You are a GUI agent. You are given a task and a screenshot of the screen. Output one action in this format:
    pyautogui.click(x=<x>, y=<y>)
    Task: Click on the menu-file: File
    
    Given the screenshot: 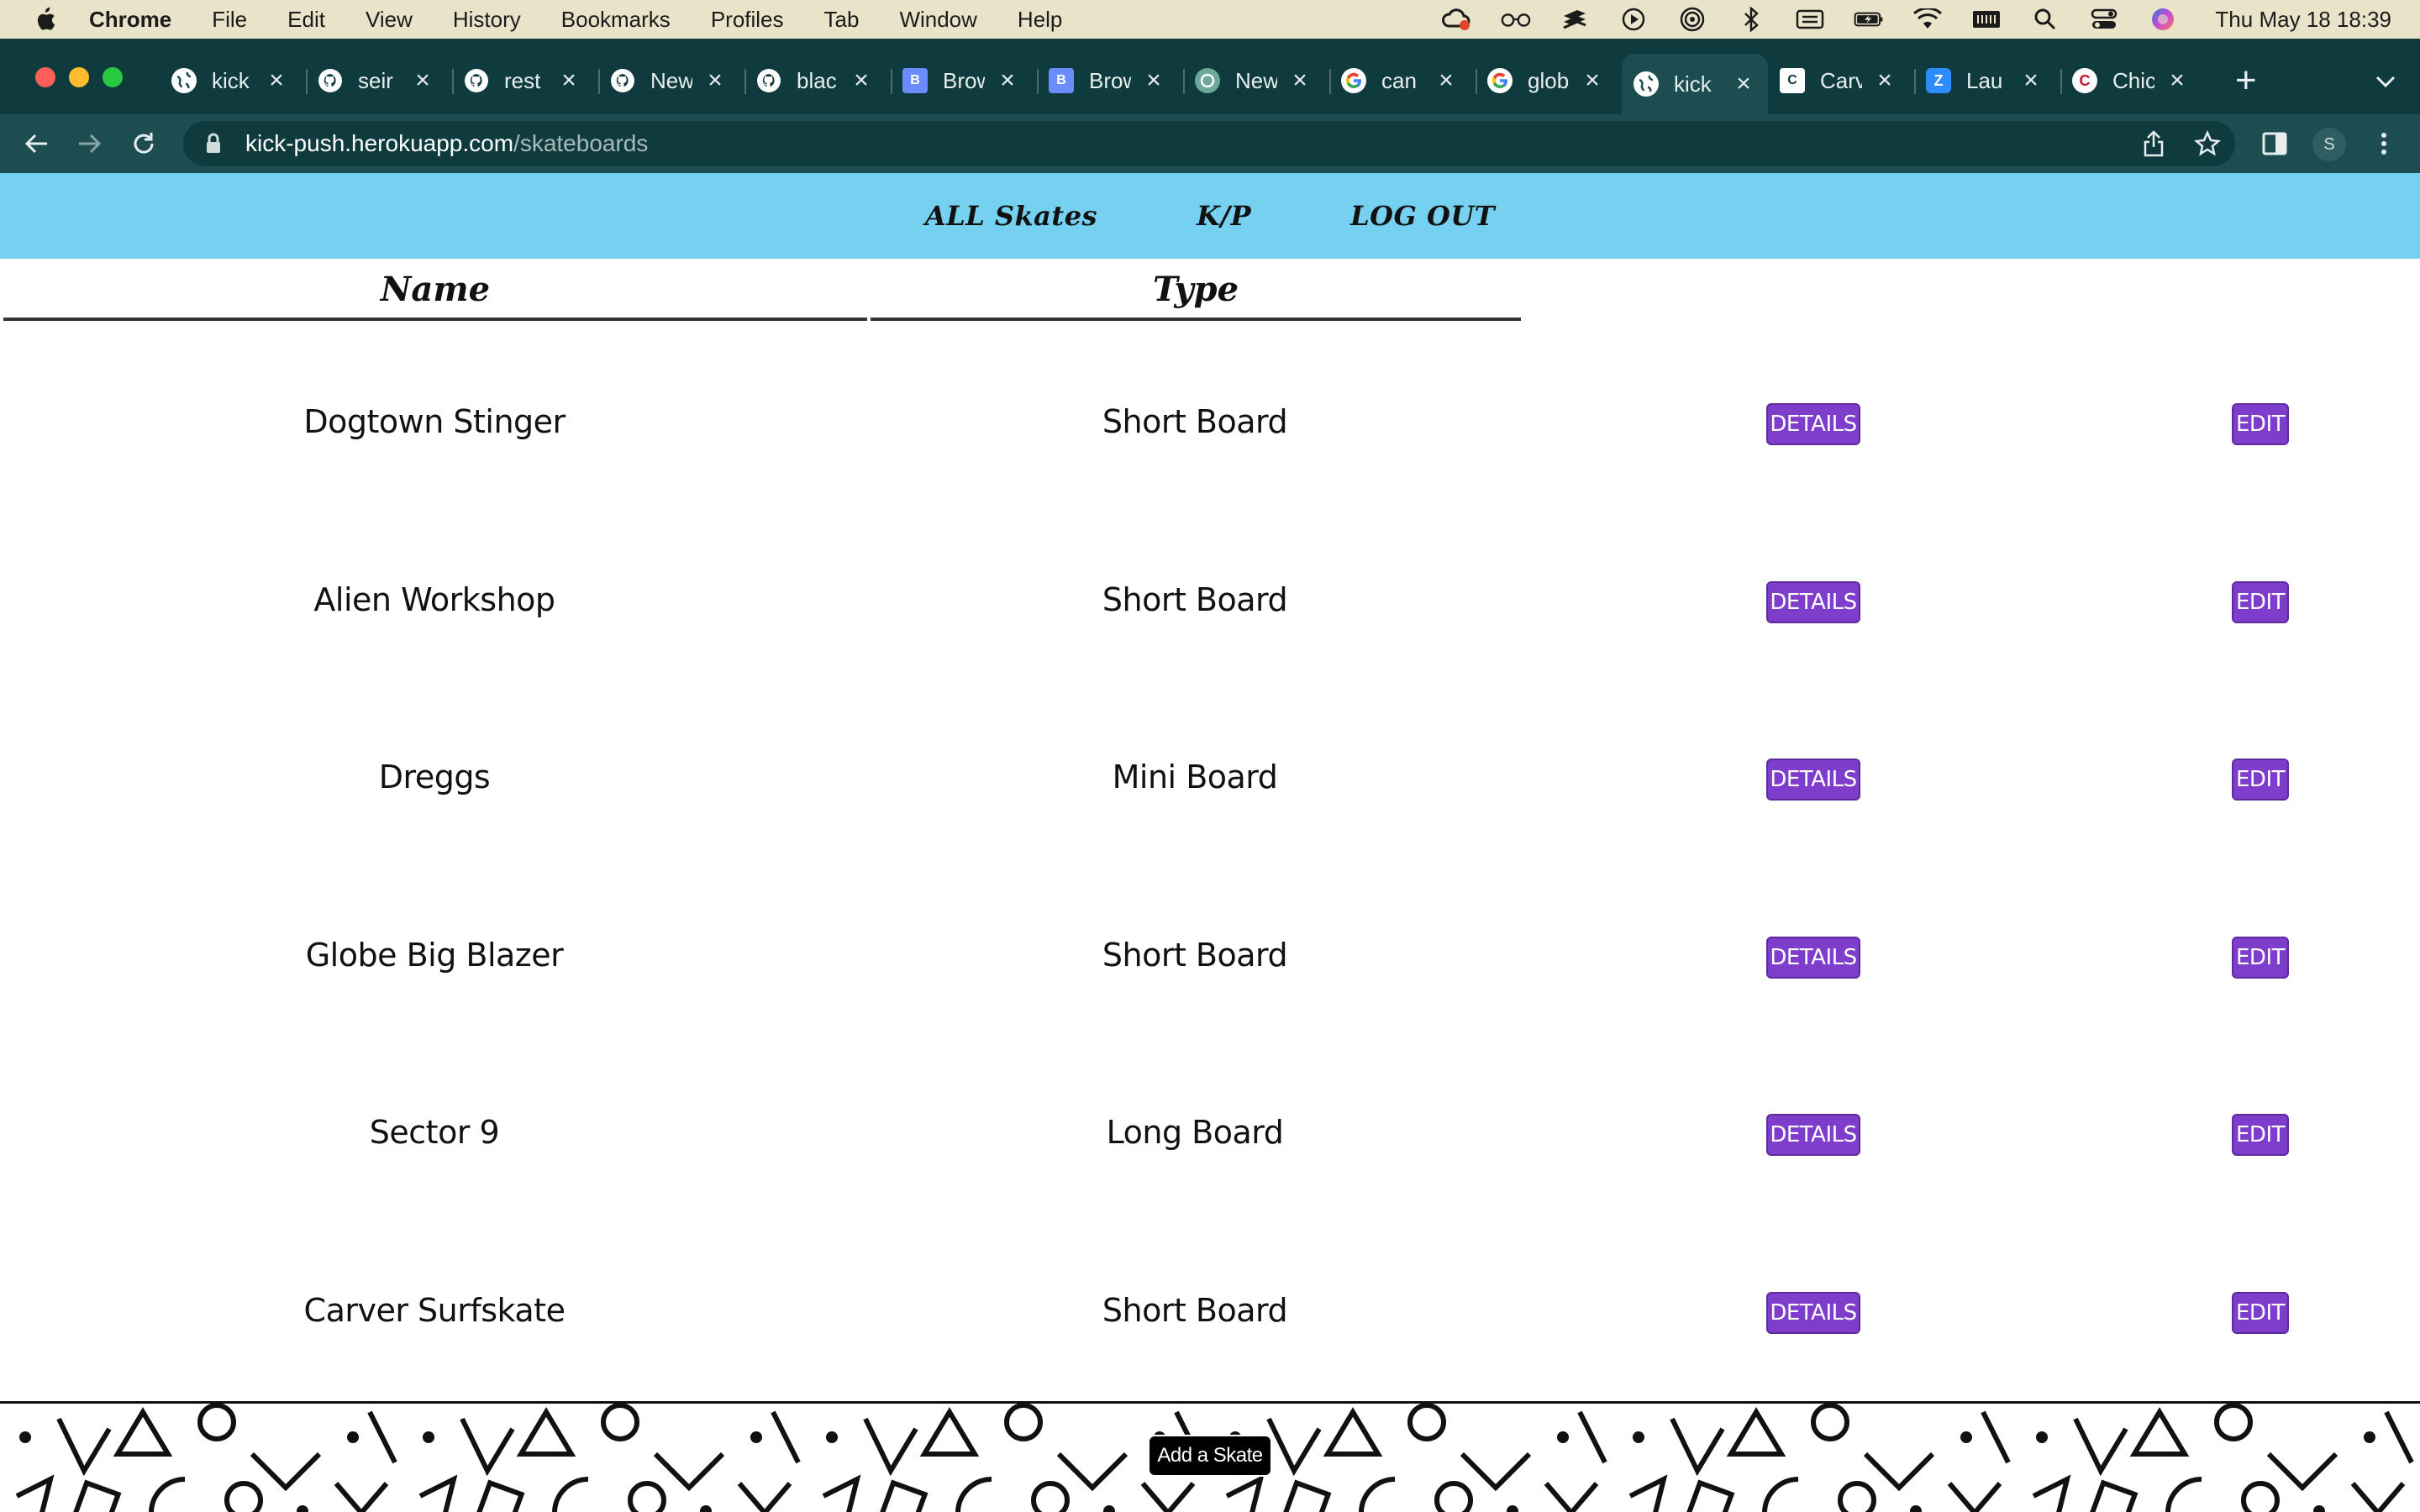 What is the action you would take?
    pyautogui.click(x=229, y=20)
    